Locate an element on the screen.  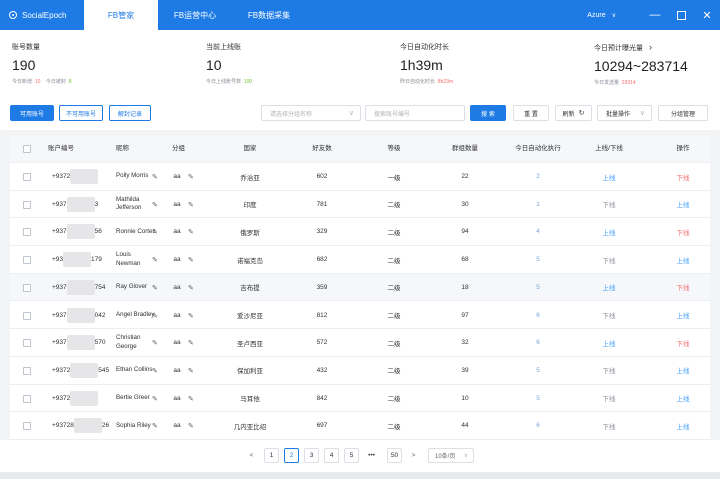
minimize-icon: — is located at coordinates (655, 15).